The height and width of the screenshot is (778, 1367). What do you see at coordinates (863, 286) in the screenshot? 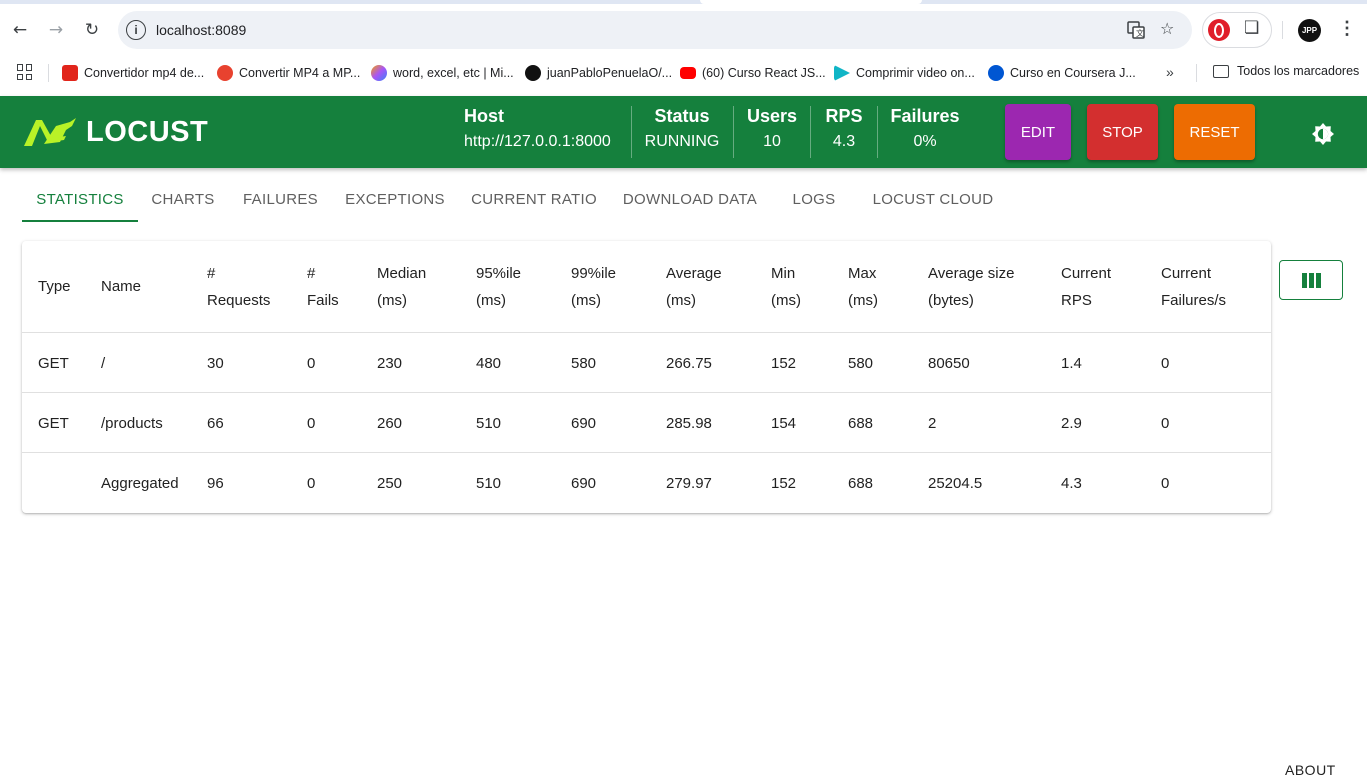
I see `column-header: Max (ms)` at bounding box center [863, 286].